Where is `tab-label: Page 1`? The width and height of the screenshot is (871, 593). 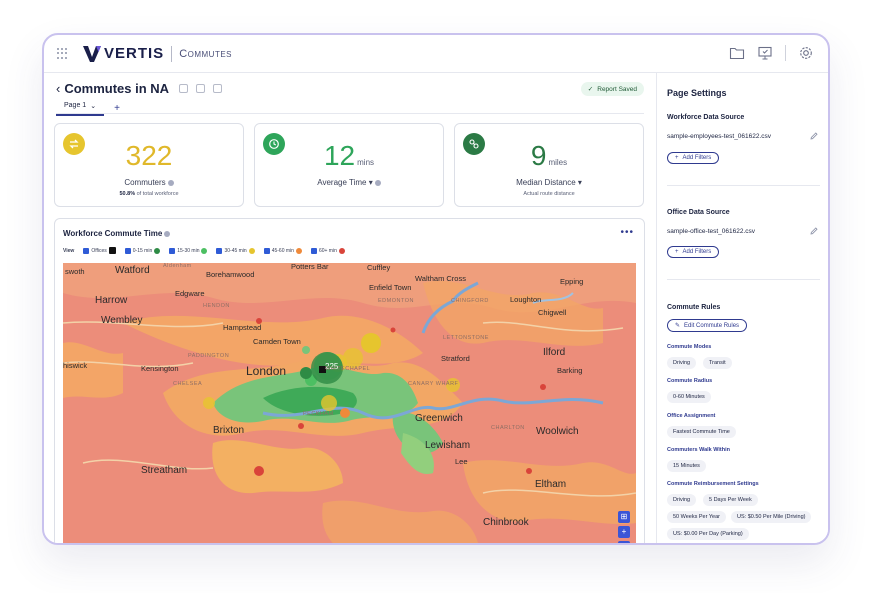
tab-label: Page 1 is located at coordinates (75, 105).